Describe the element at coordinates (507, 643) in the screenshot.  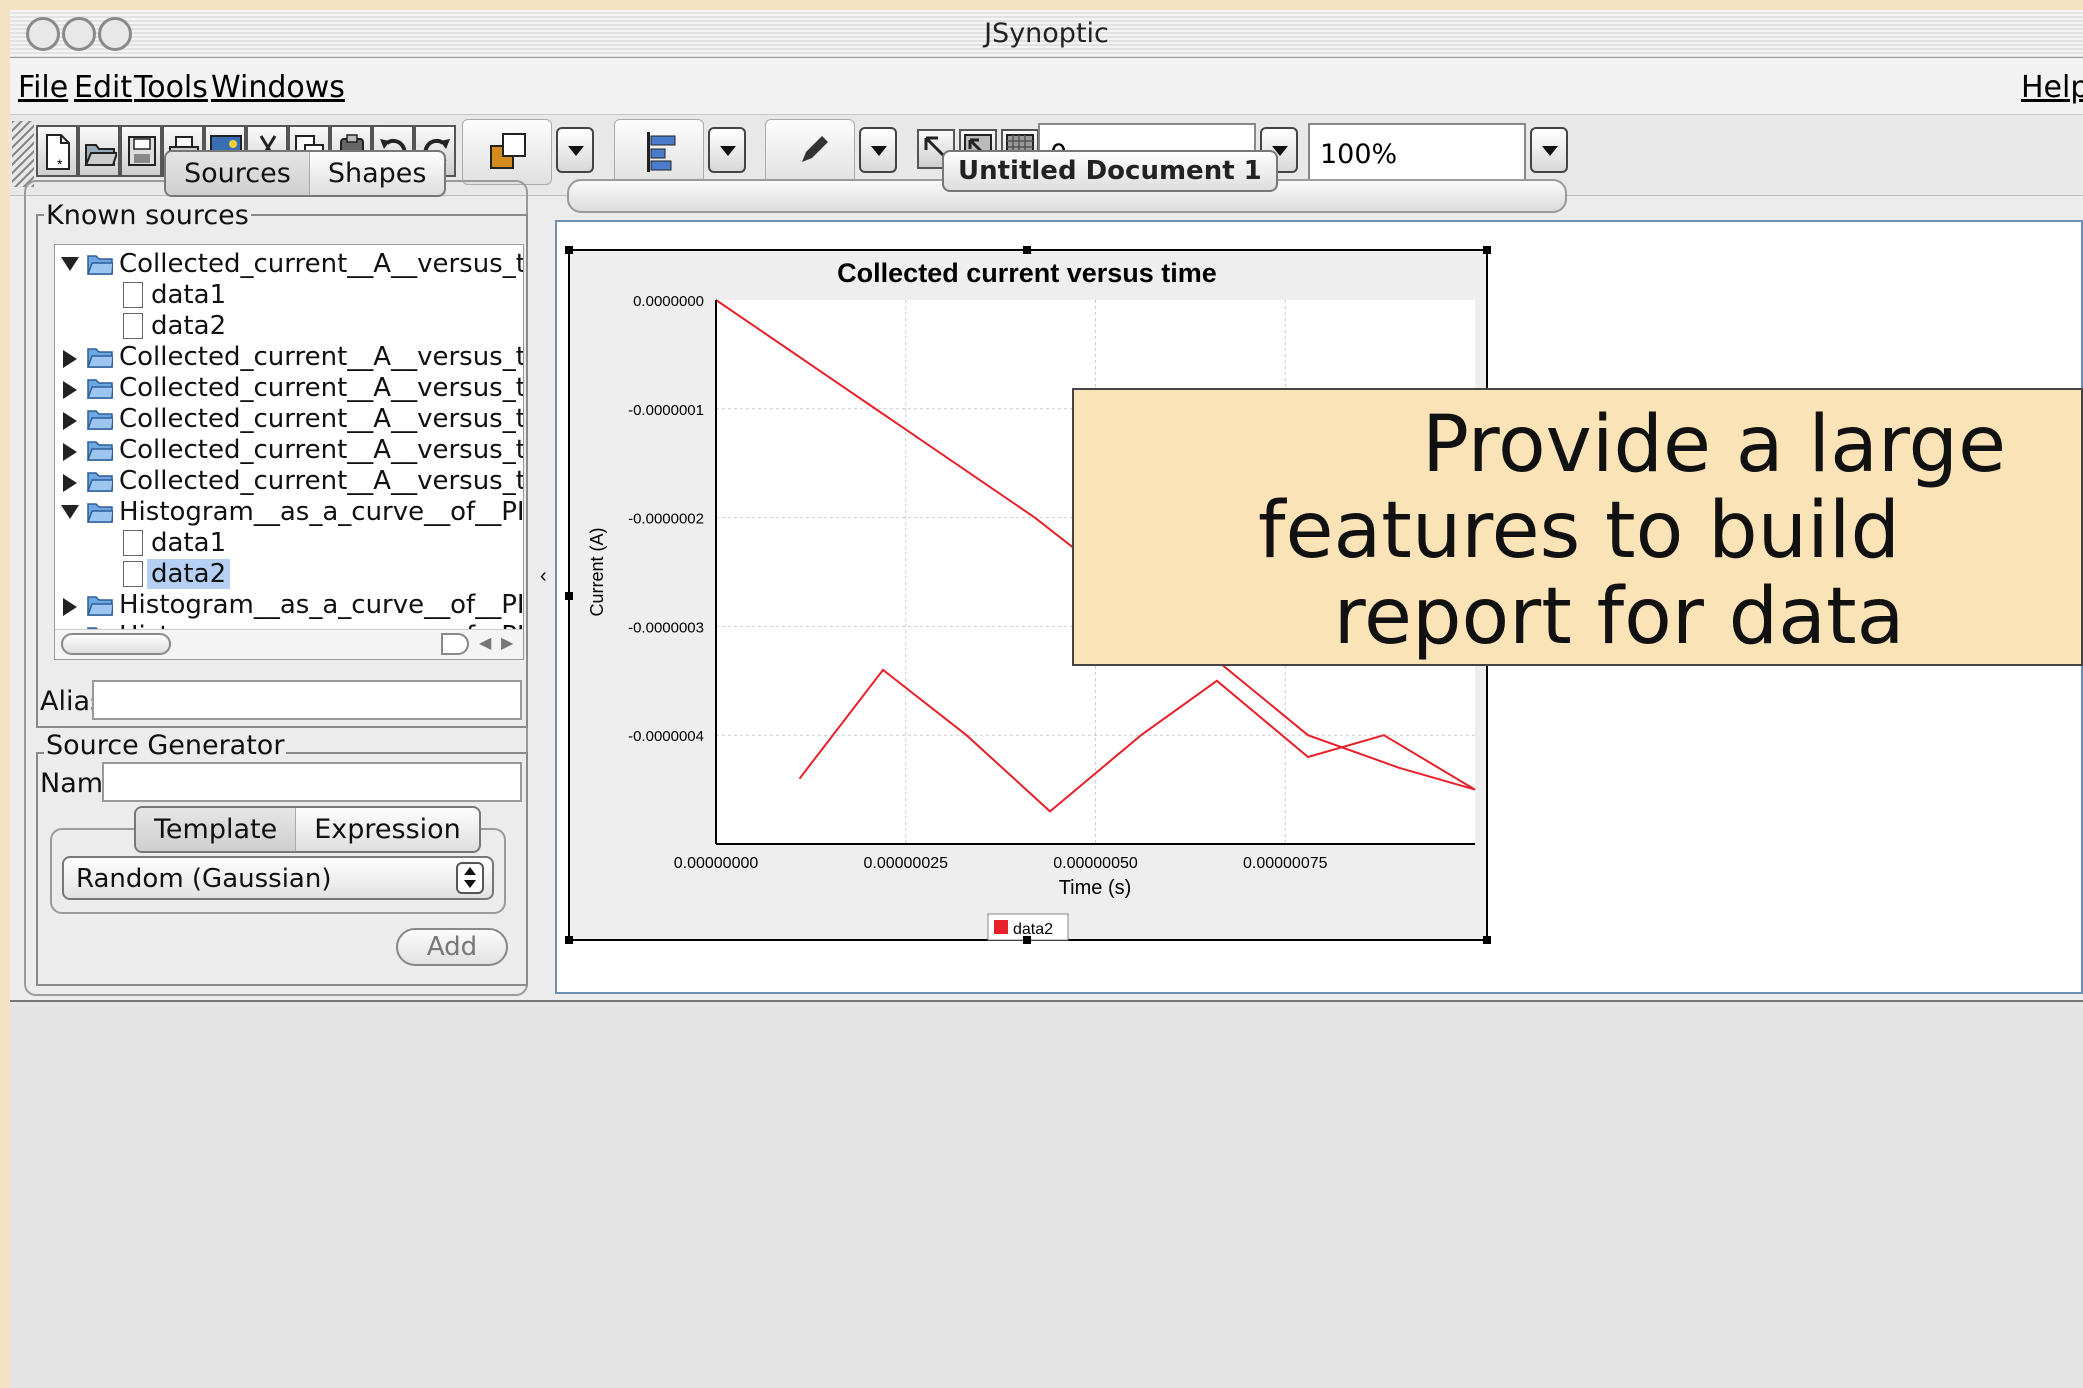
I see `scroll-right-icon: ▶` at that location.